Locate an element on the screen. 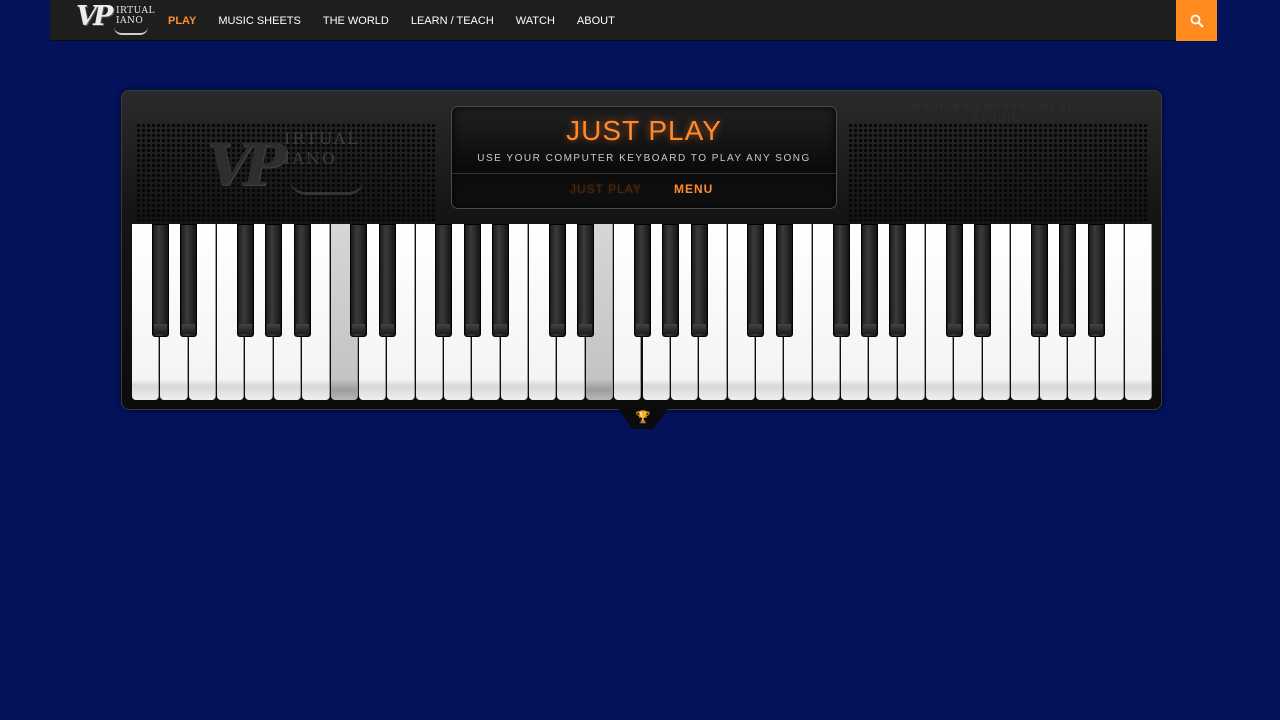 This screenshot has width=1280, height=720. piano-logo-swirl is located at coordinates (327, 187).